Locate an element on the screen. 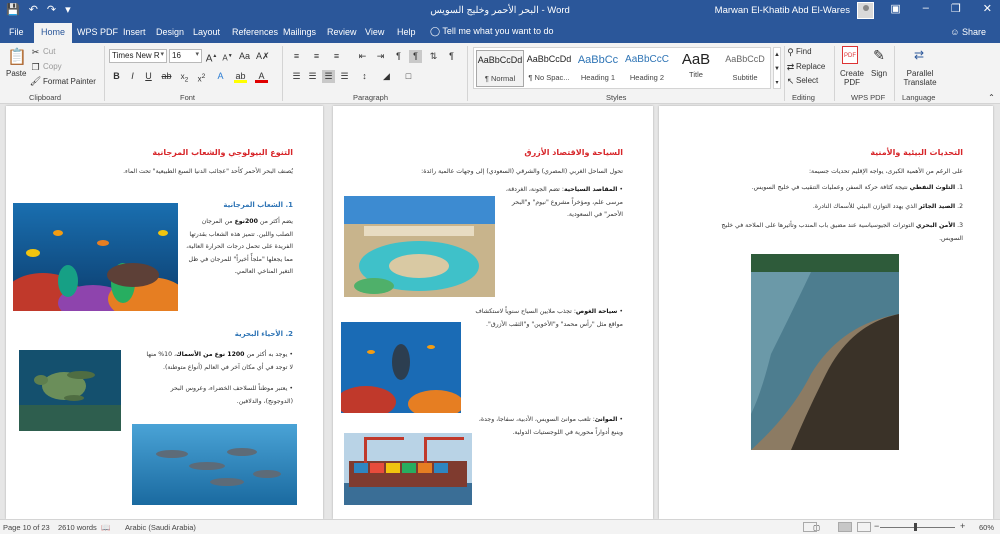 This screenshot has width=1000, height=534. style-name: Heading 1 is located at coordinates (598, 77).